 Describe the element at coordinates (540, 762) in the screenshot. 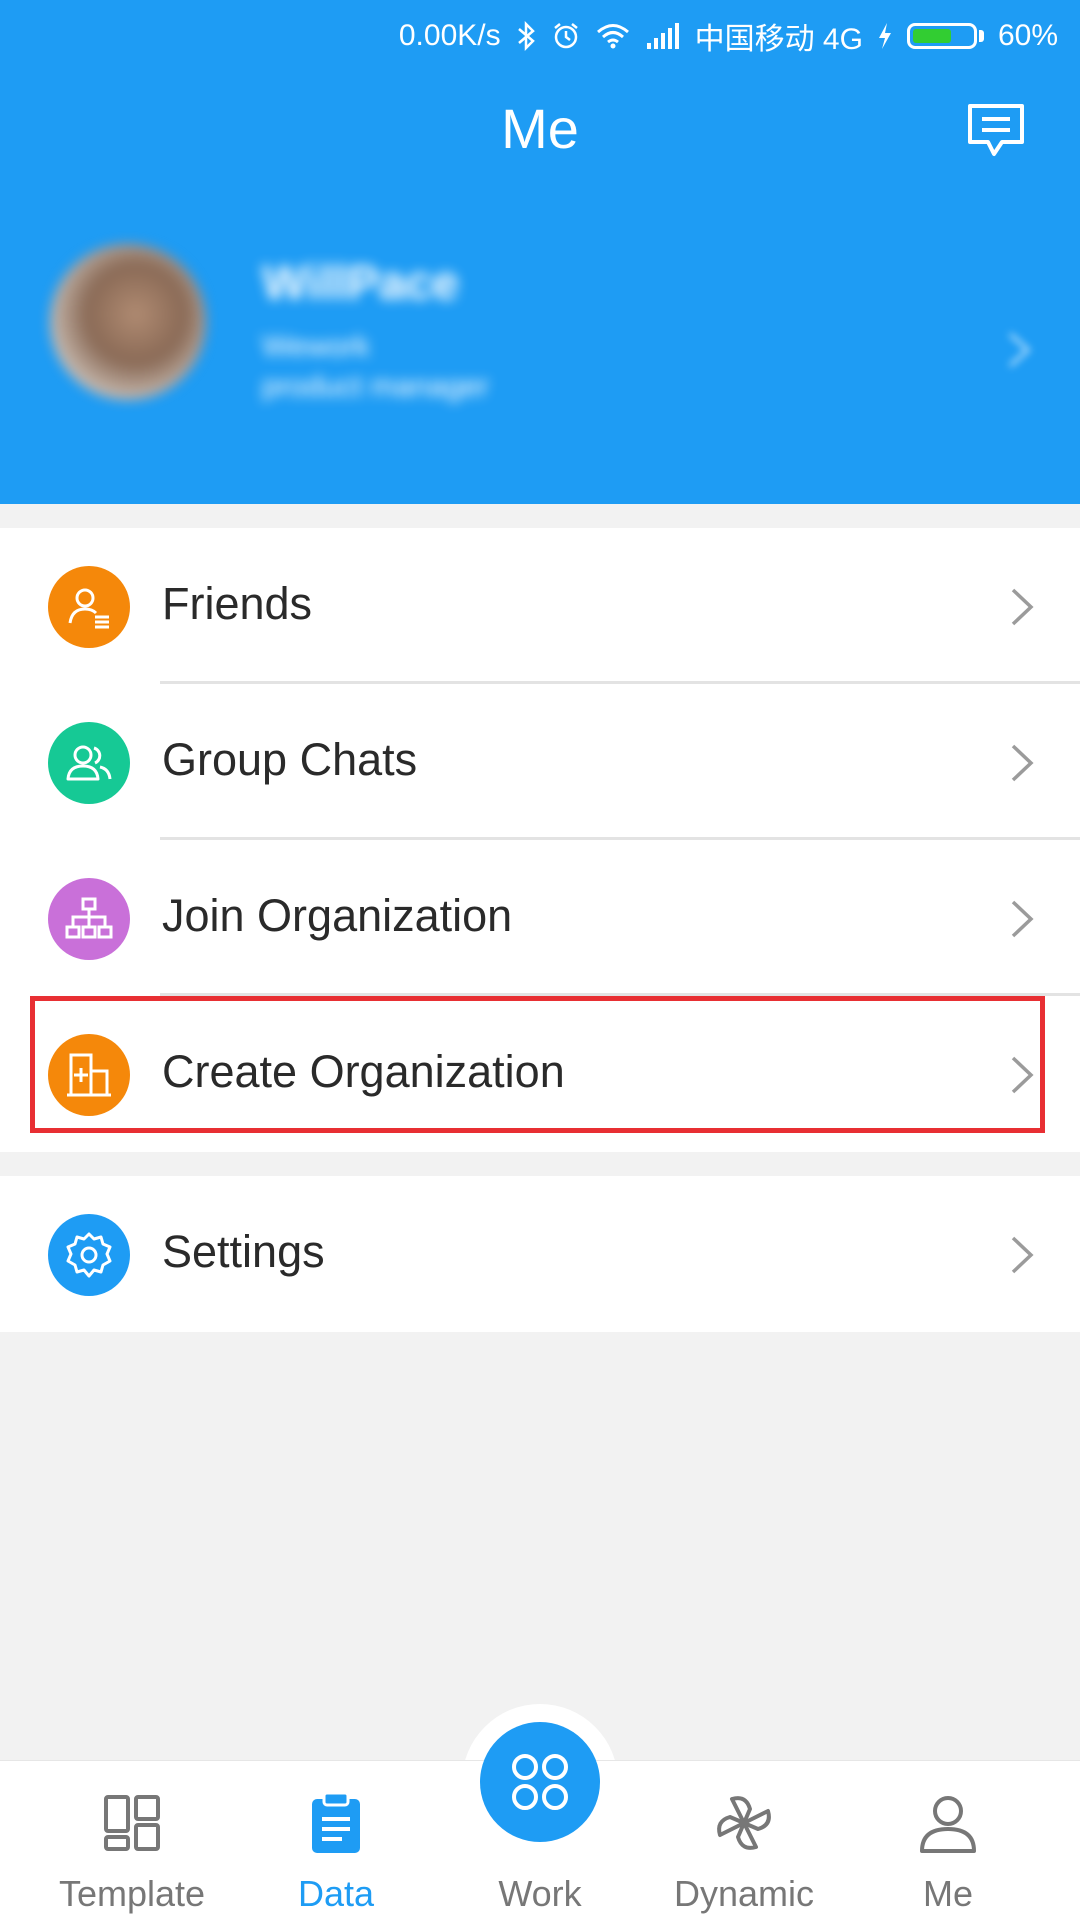

I see `menu-item-group-chats: Group Chats` at that location.